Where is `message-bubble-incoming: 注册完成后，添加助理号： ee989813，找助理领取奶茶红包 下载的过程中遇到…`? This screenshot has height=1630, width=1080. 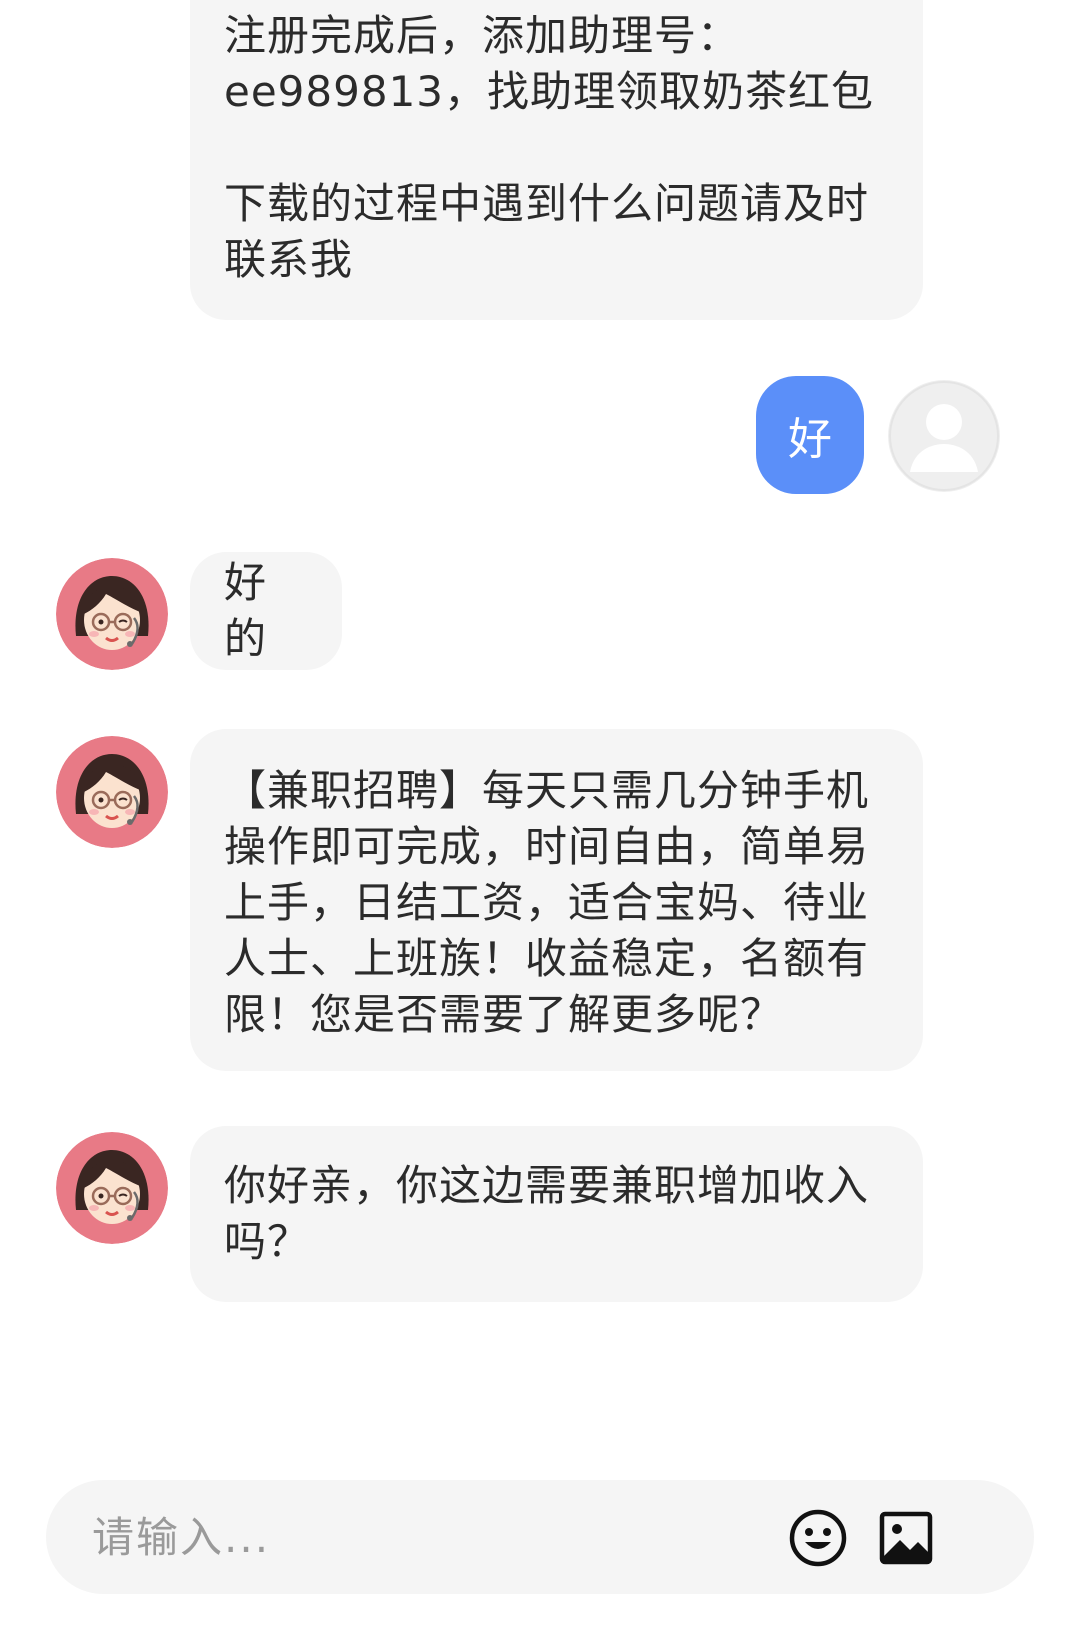 message-bubble-incoming: 注册完成后，添加助理号： ee989813，找助理领取奶茶红包 下载的过程中遇到… is located at coordinates (556, 160).